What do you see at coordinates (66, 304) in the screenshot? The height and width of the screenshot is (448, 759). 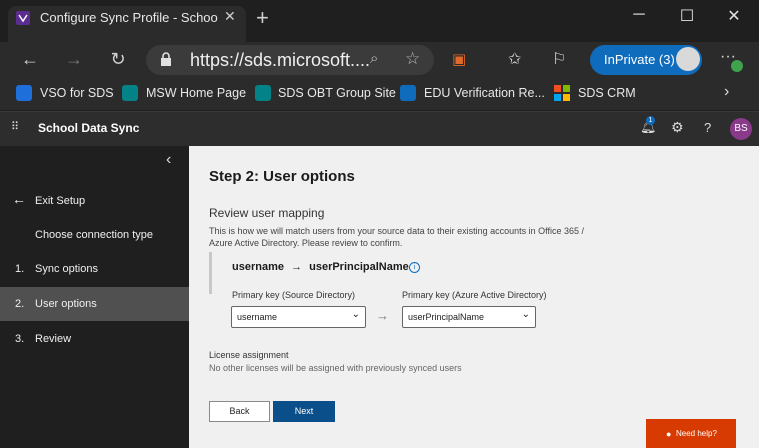 I see `sidebar-item-label: User options` at bounding box center [66, 304].